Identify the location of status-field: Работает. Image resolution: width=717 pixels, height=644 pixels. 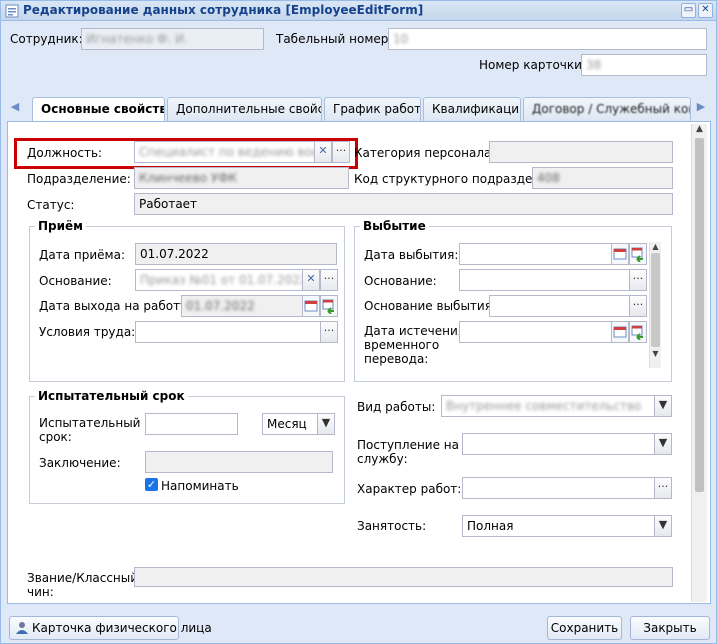
(403, 204).